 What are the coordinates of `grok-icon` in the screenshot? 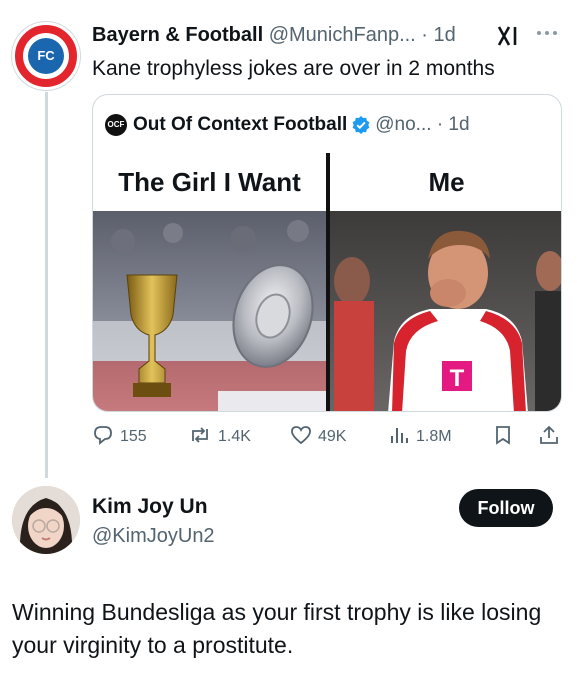 It's located at (508, 39).